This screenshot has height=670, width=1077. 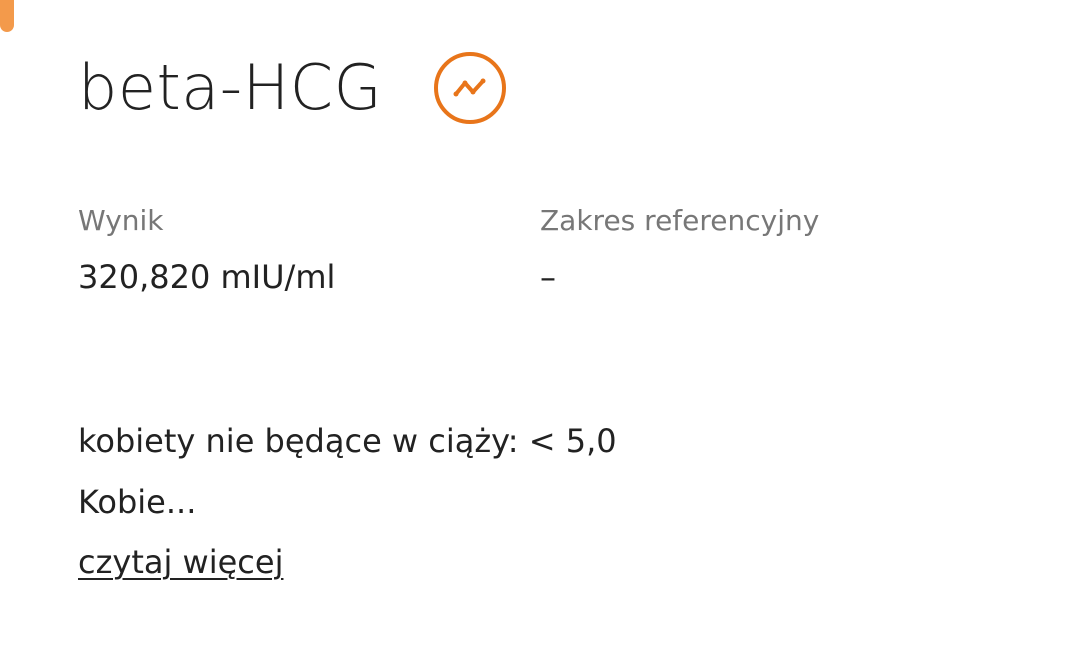 I want to click on read-more-link: czytaj więcej, so click(x=180, y=562).